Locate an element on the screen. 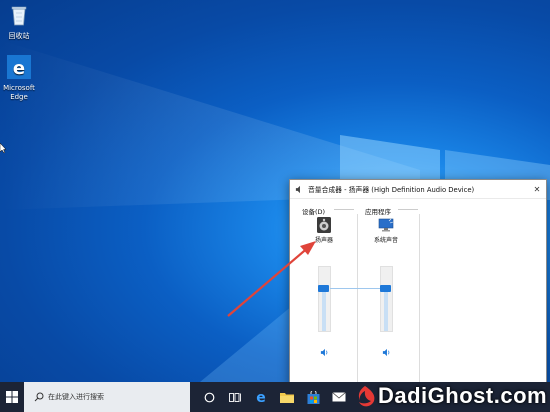 Image resolution: width=550 pixels, height=412 pixels. windows-start-icon is located at coordinates (12, 397).